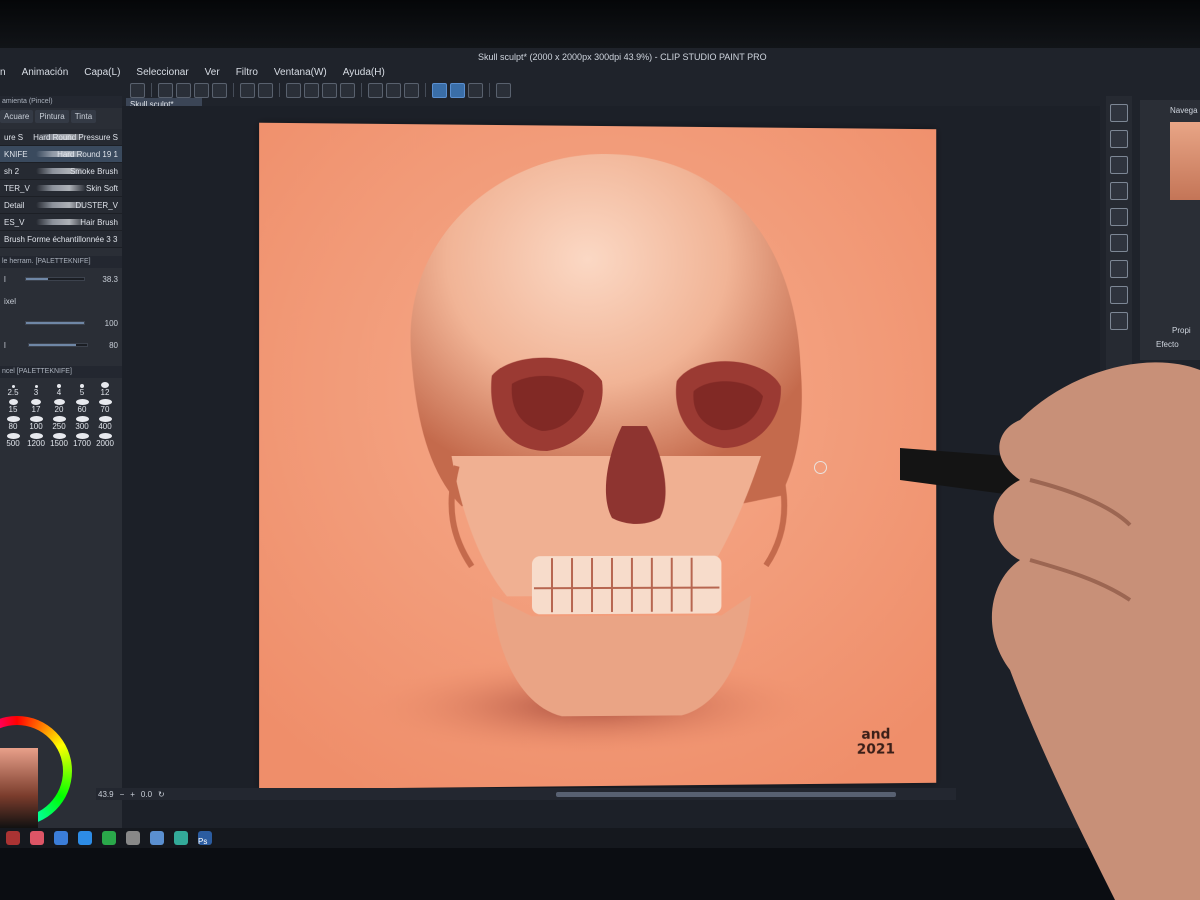 Image resolution: width=1200 pixels, height=900 pixels. What do you see at coordinates (13, 440) in the screenshot?
I see `size-cell: 500` at bounding box center [13, 440].